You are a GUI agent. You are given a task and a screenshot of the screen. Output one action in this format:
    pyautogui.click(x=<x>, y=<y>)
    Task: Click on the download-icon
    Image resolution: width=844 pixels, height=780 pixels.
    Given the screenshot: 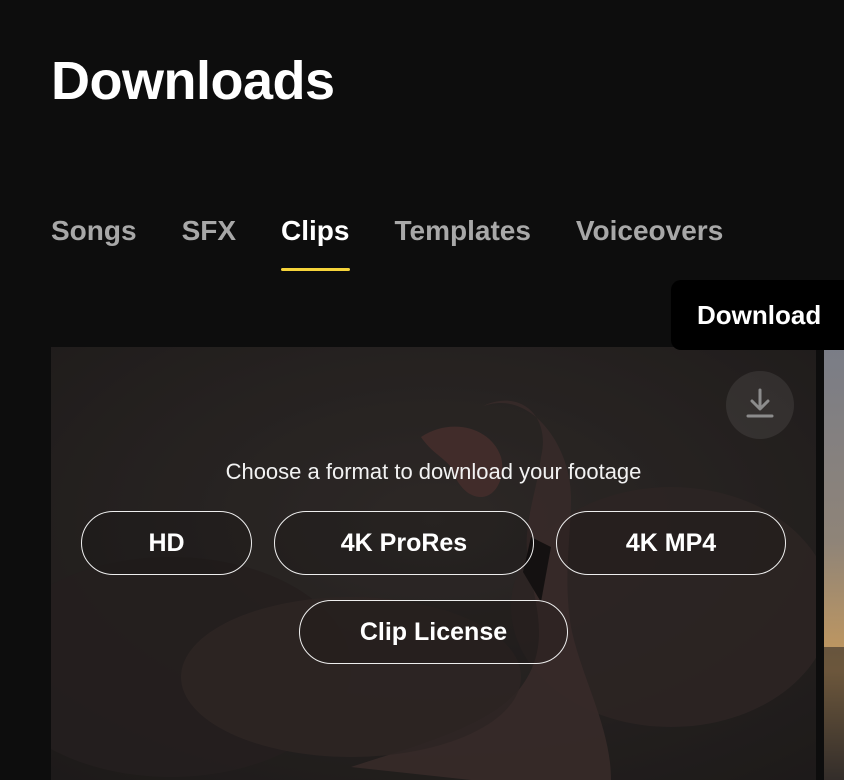 What is the action you would take?
    pyautogui.click(x=760, y=405)
    